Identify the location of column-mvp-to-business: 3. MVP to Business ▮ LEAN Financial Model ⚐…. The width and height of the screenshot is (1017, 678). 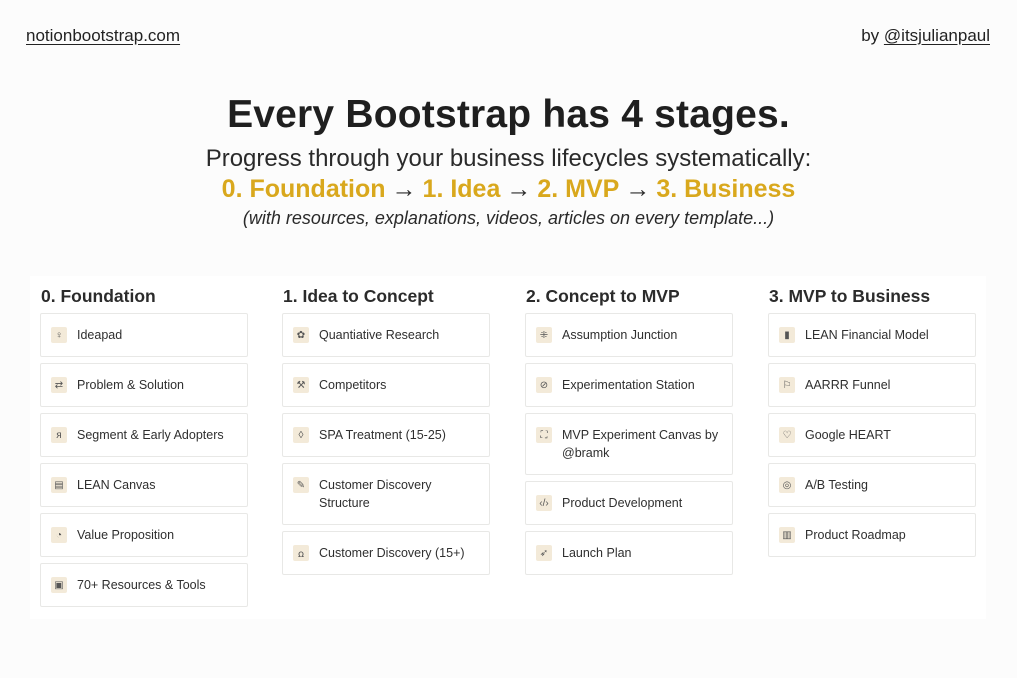
(872, 419).